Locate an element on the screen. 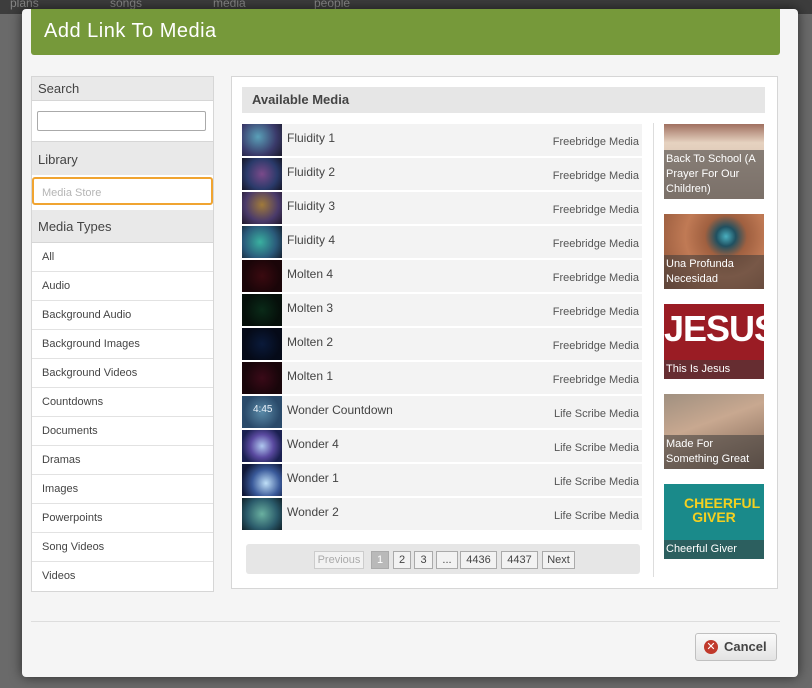 The image size is (812, 688). countdown-thumb-text: 4:45 is located at coordinates (263, 409).